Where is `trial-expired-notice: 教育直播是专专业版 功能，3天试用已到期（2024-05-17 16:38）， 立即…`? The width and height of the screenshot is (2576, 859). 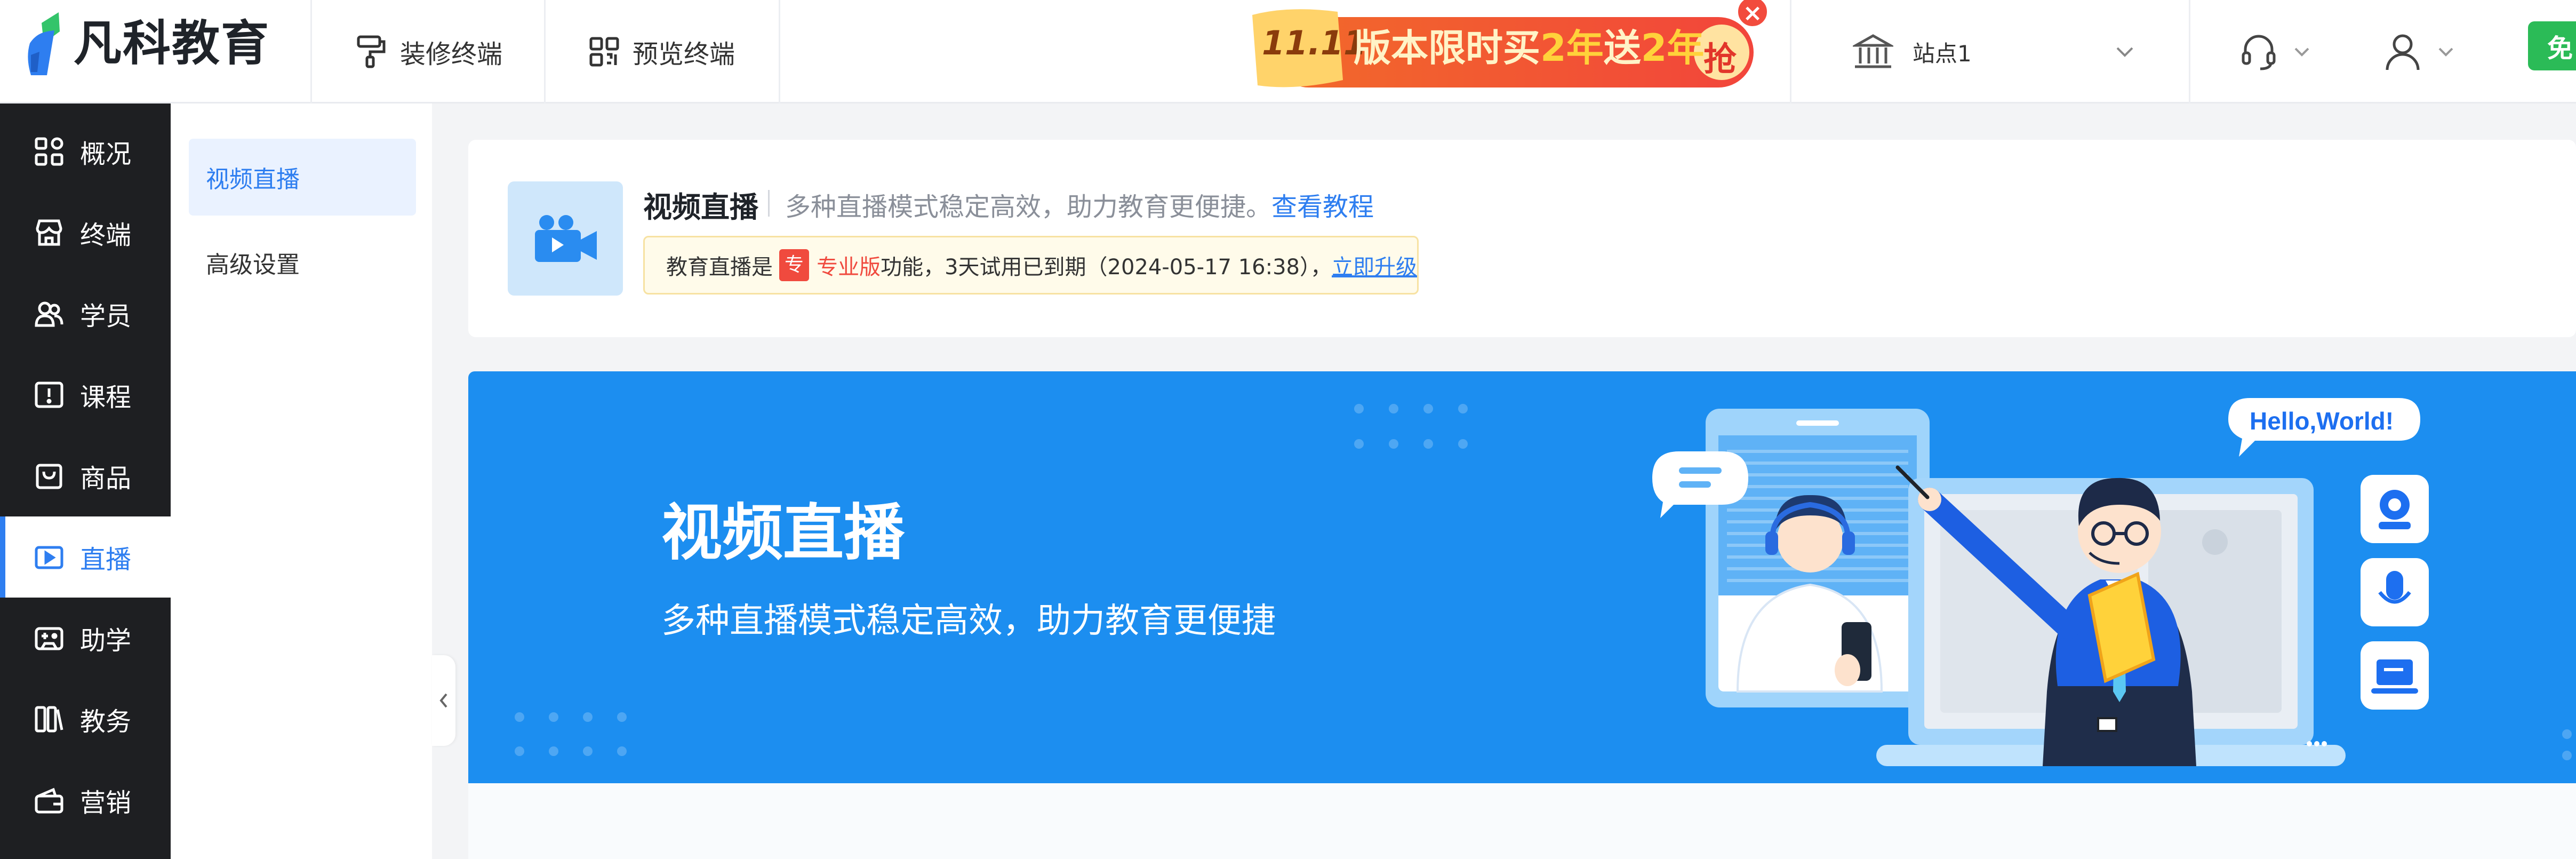 trial-expired-notice: 教育直播是专专业版 功能，3天试用已到期（2024-05-17 16:38）， 立即… is located at coordinates (1031, 265).